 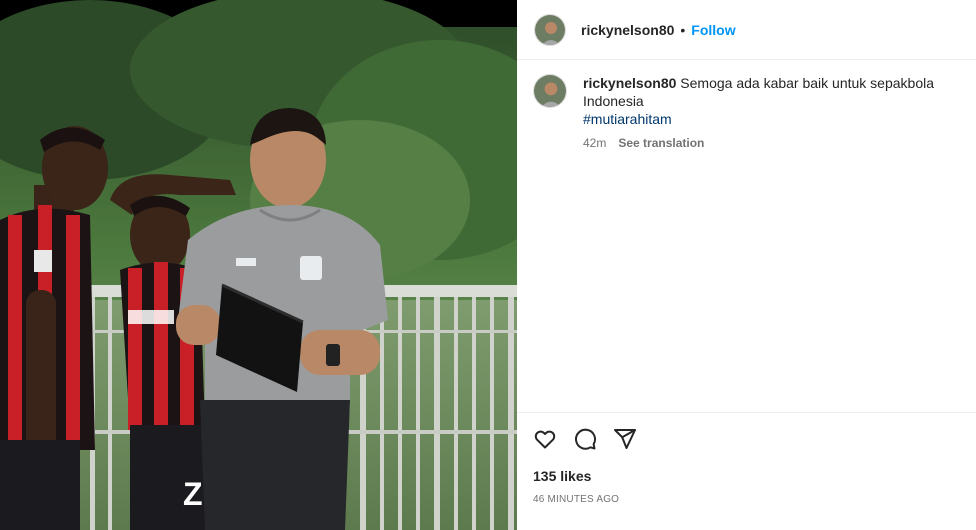 What do you see at coordinates (746, 30) in the screenshot?
I see `post-header: rickynelson80 • Follow` at bounding box center [746, 30].